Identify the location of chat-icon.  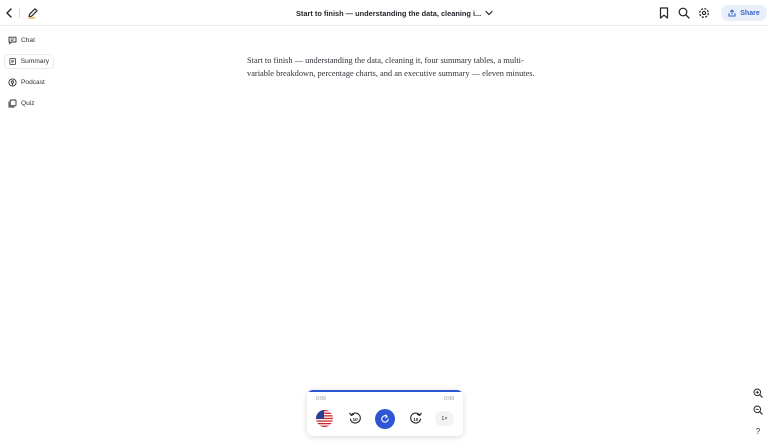
(12, 40).